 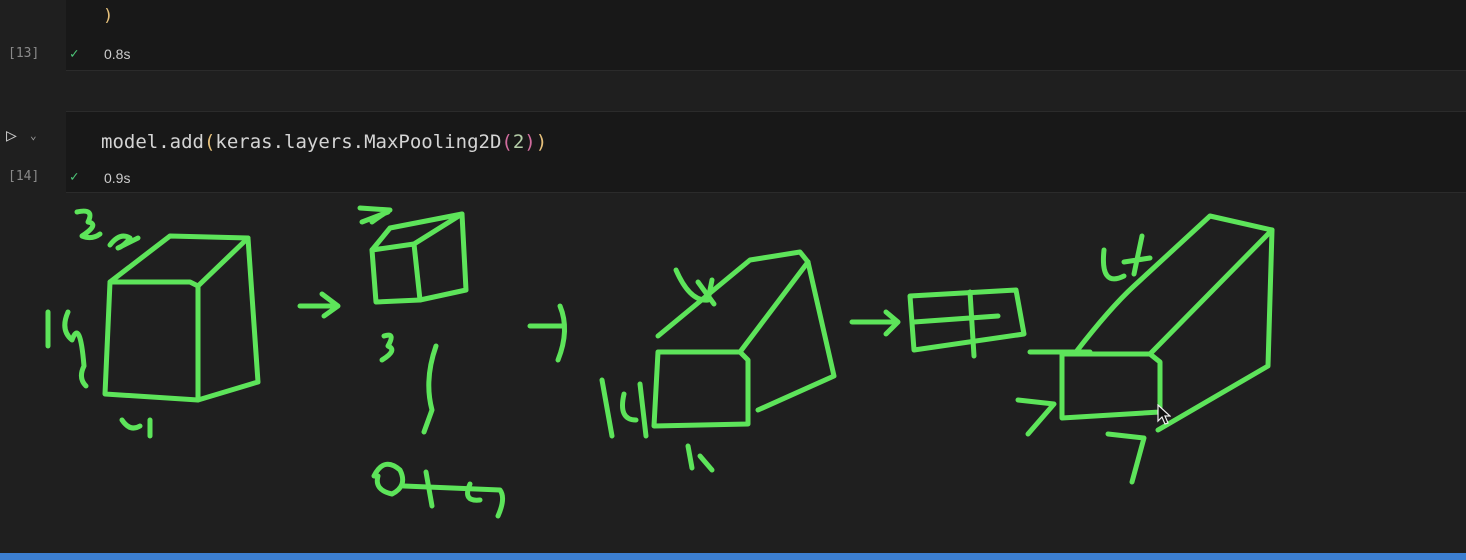 I want to click on cell-14-duration: 0.9s, so click(x=117, y=178).